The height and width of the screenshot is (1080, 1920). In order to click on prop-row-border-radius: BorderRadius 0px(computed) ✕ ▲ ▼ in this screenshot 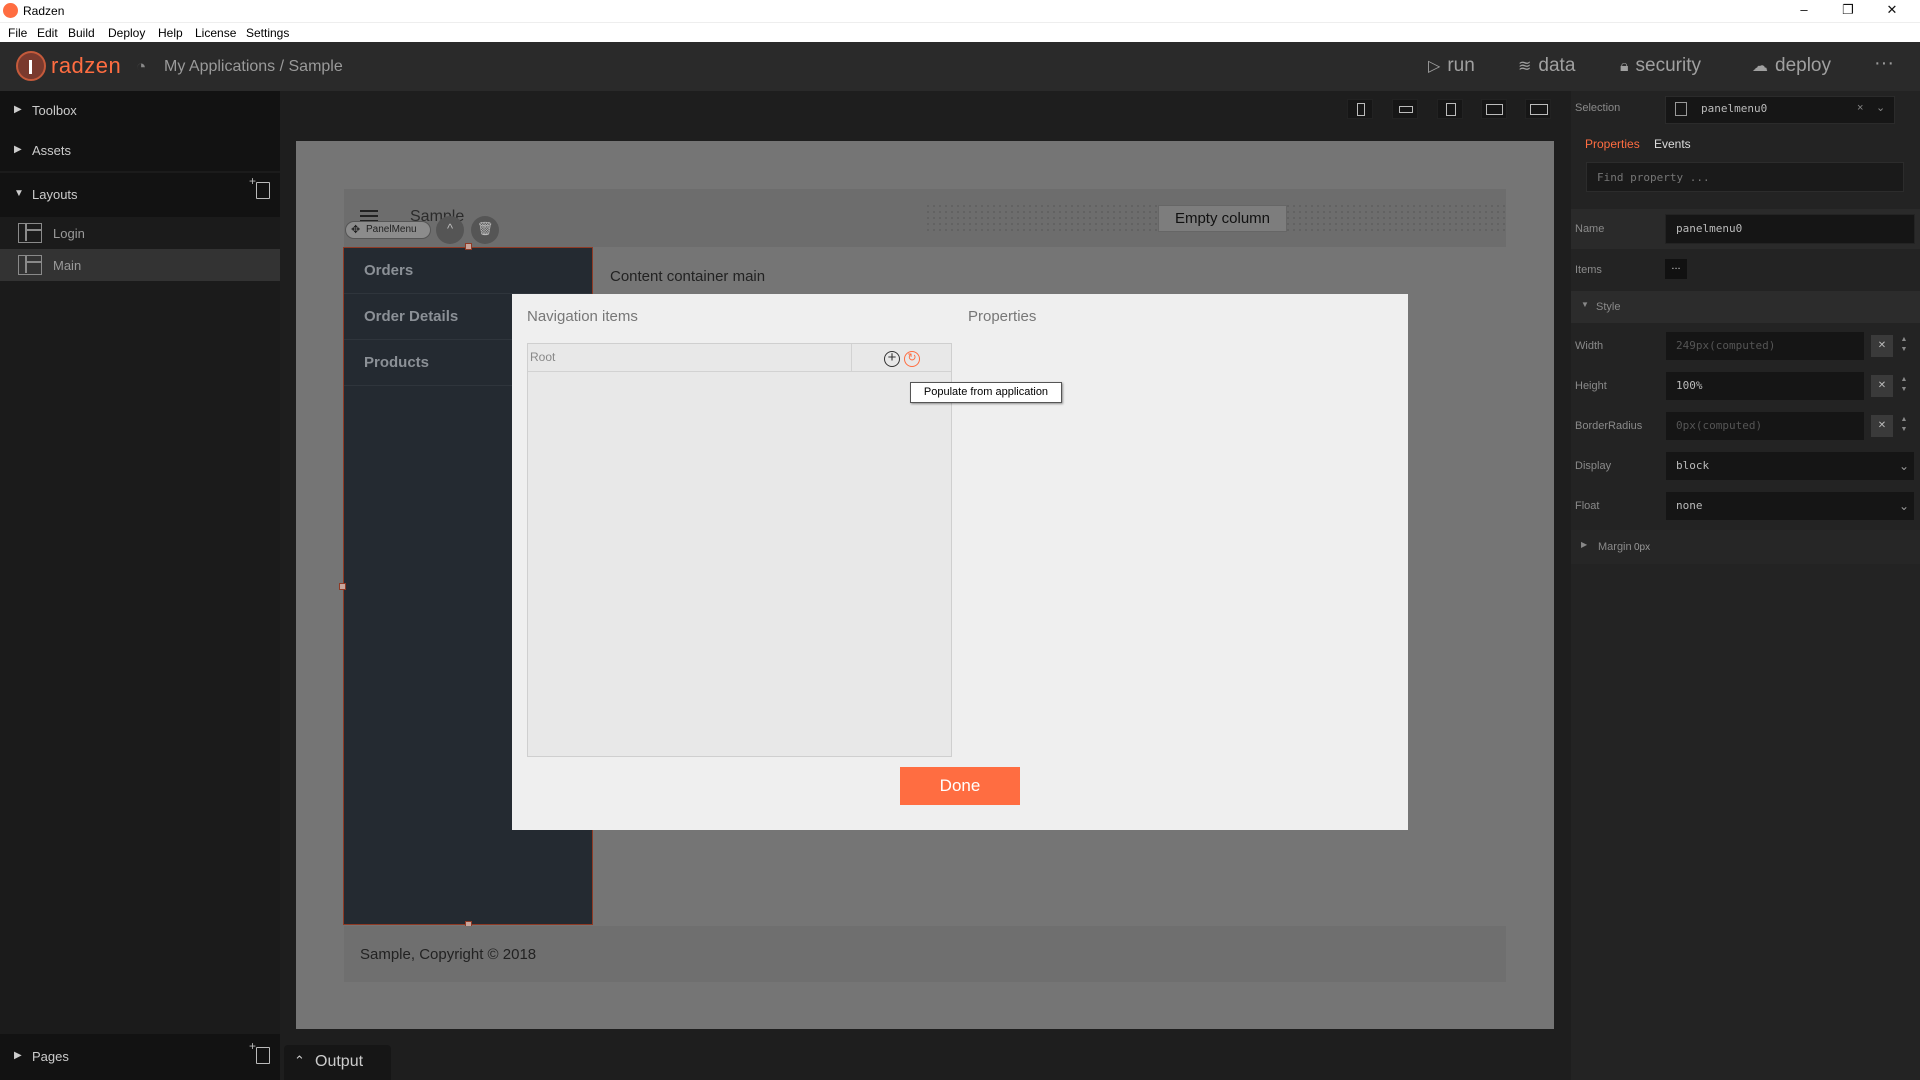, I will do `click(1745, 426)`.